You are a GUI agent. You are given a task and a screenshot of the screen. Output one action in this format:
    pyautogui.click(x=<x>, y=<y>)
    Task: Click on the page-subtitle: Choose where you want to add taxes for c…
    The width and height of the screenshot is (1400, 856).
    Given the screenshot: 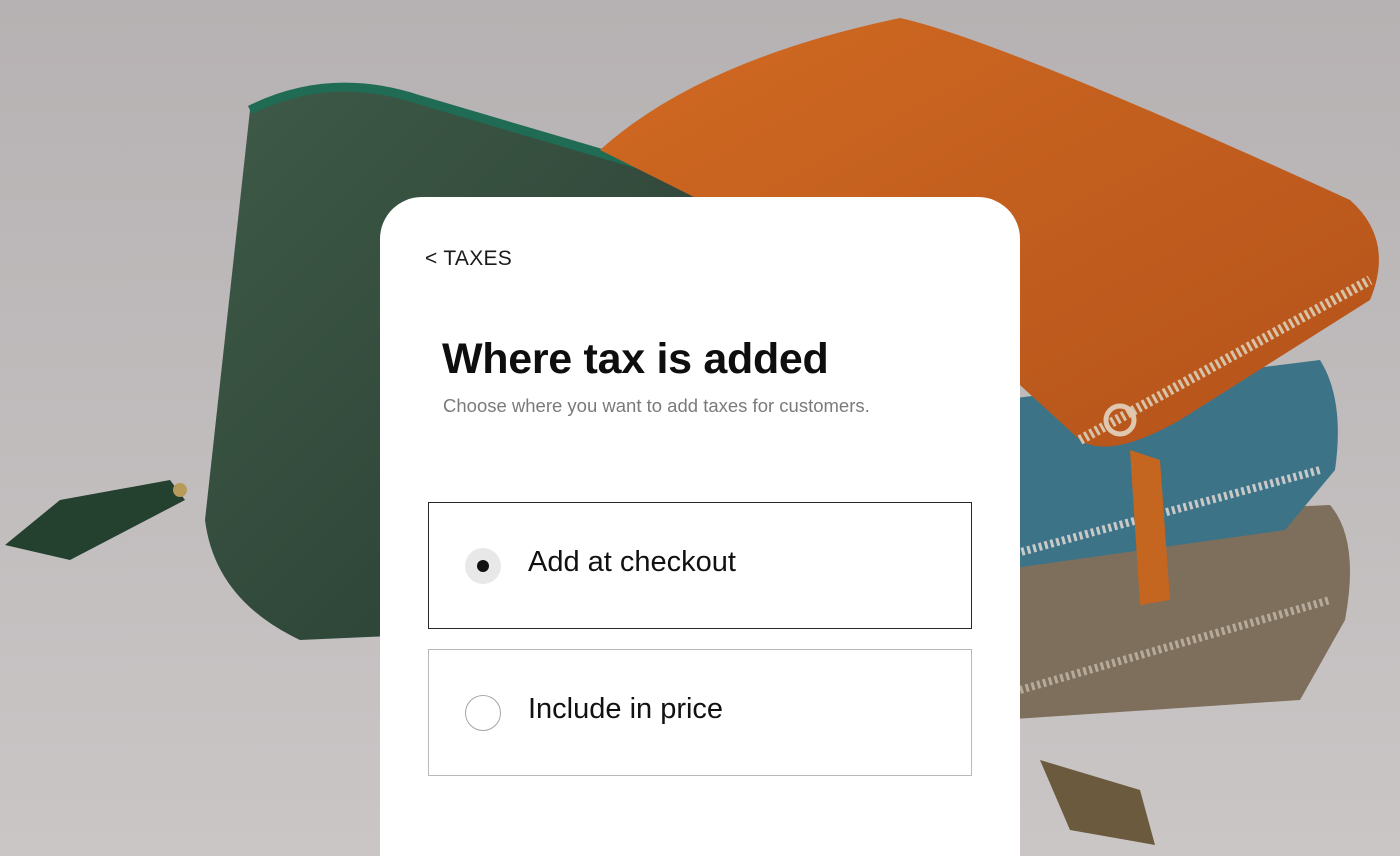 What is the action you would take?
    pyautogui.click(x=656, y=405)
    